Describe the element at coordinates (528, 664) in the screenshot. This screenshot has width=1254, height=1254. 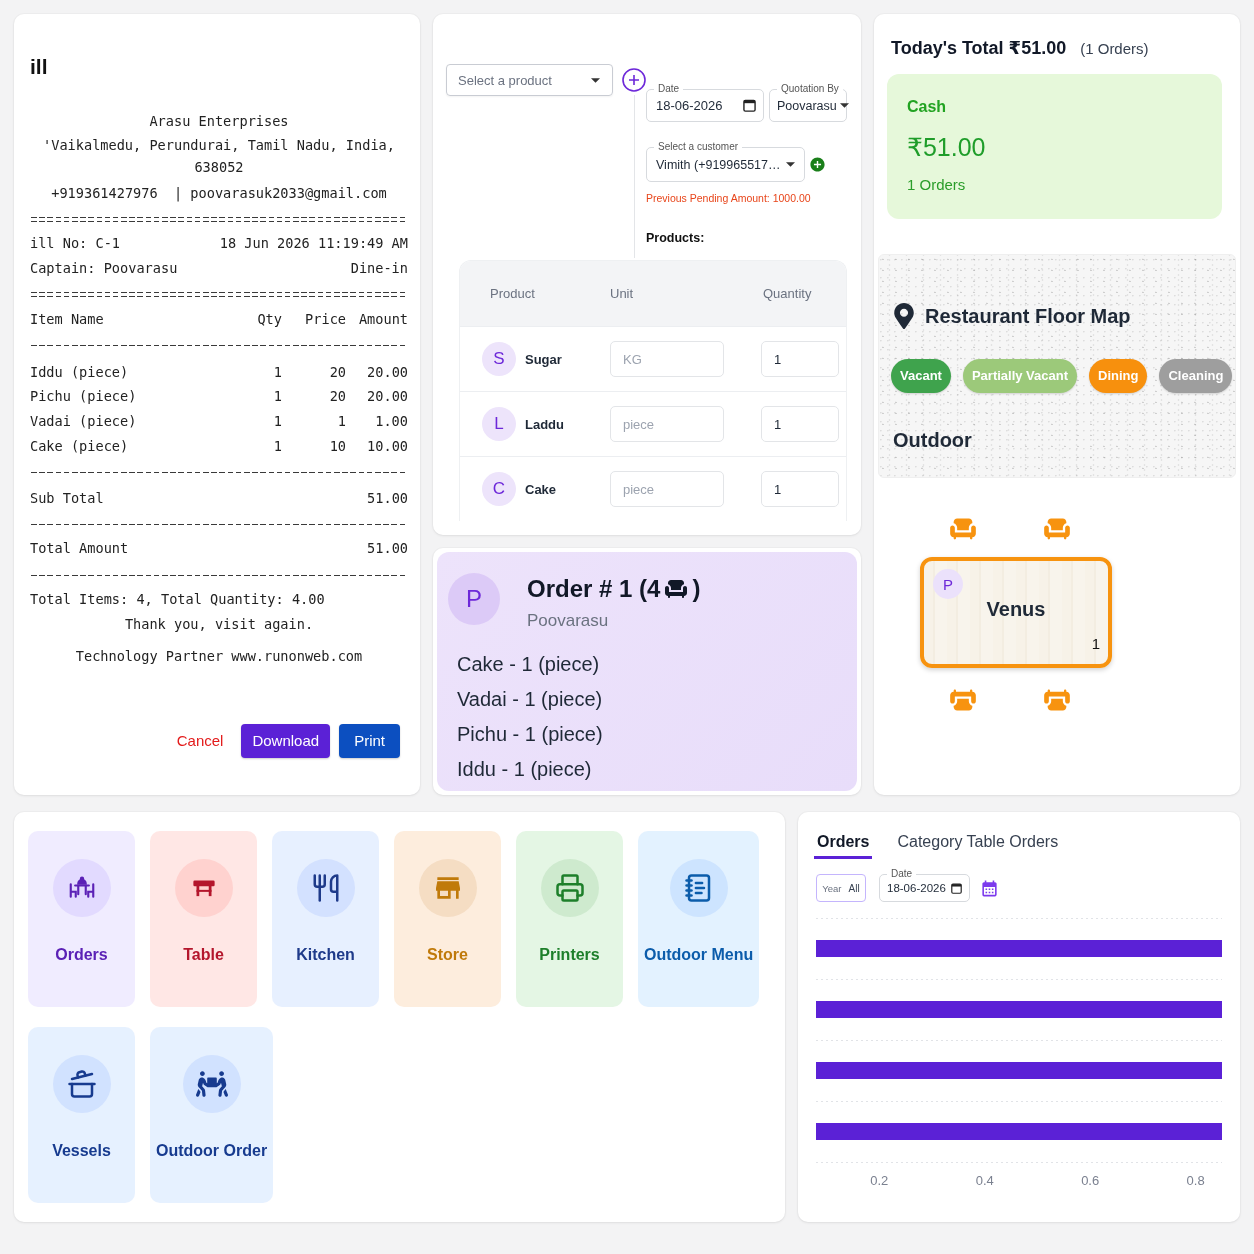
I see `order-item: Cake - 1 (piece)` at that location.